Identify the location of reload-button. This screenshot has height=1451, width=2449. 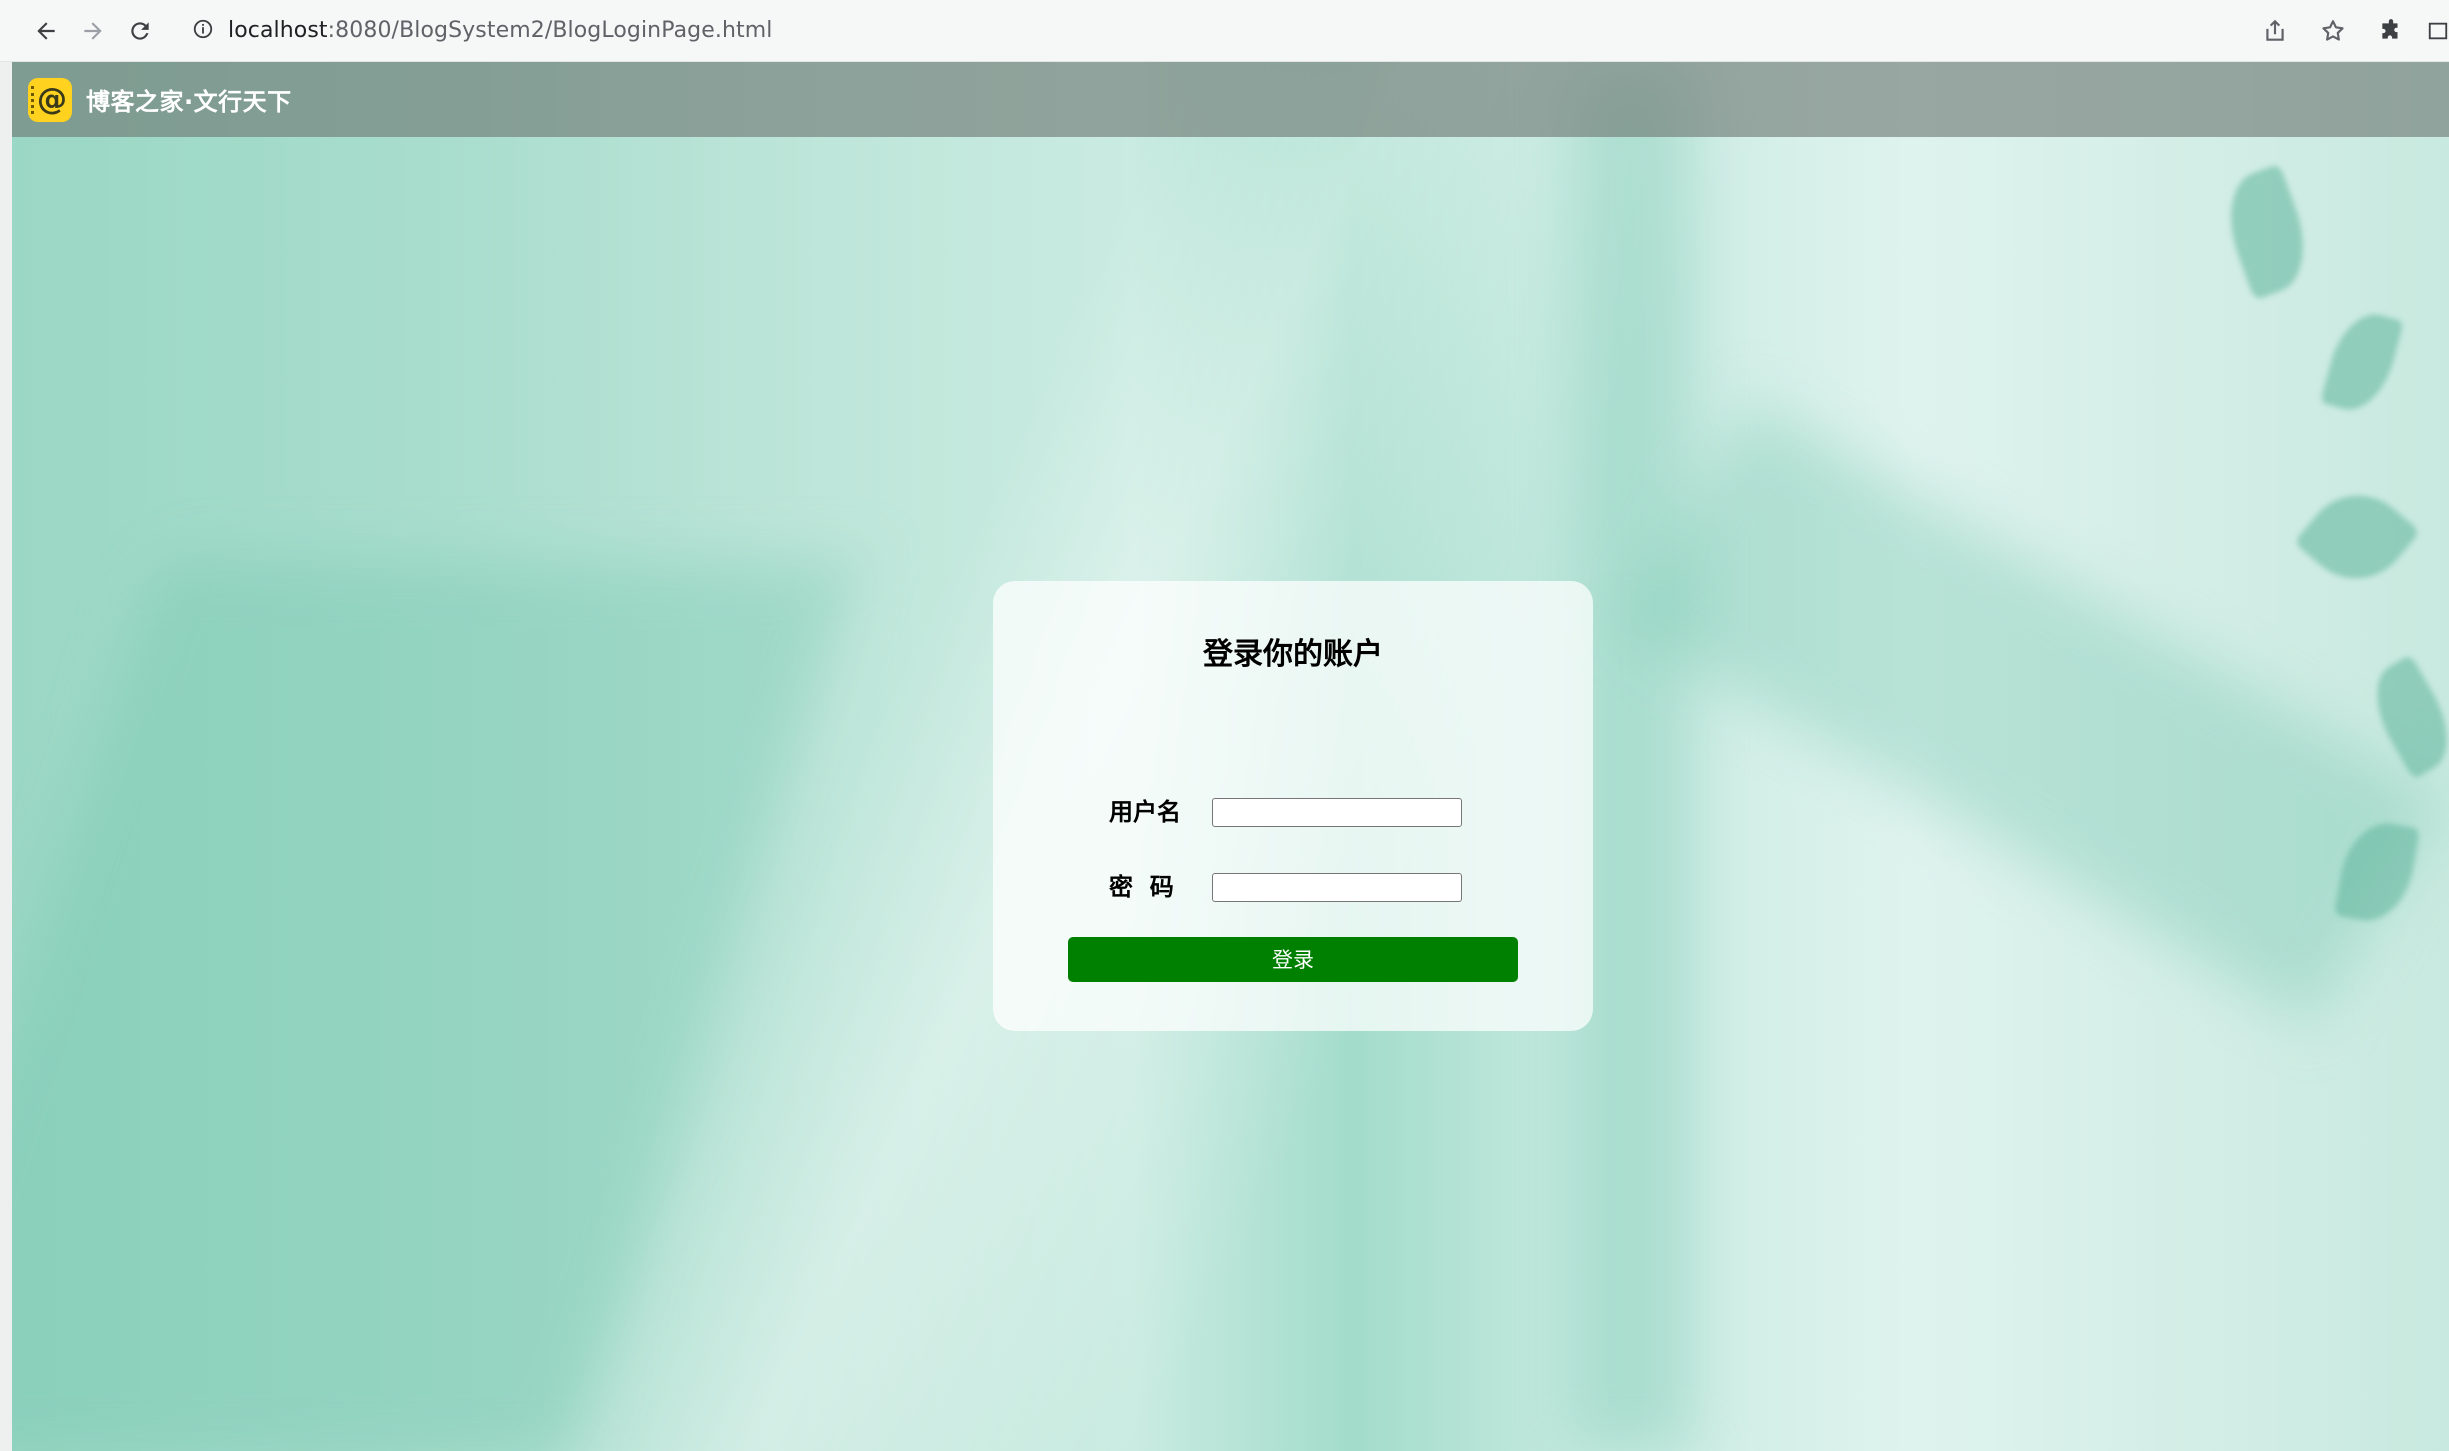
(140, 31).